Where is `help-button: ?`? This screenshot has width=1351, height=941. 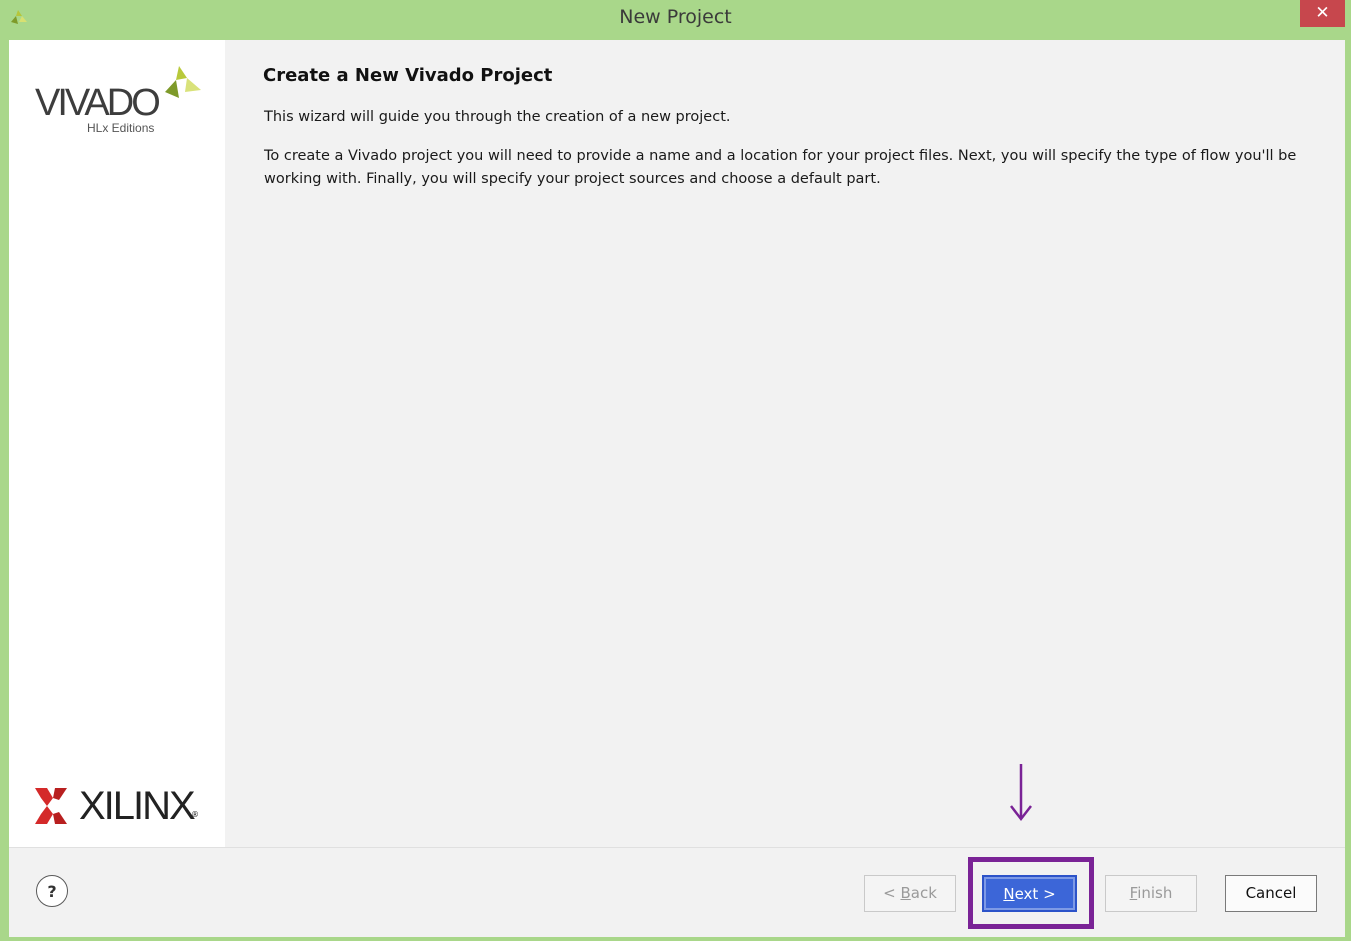 help-button: ? is located at coordinates (52, 891).